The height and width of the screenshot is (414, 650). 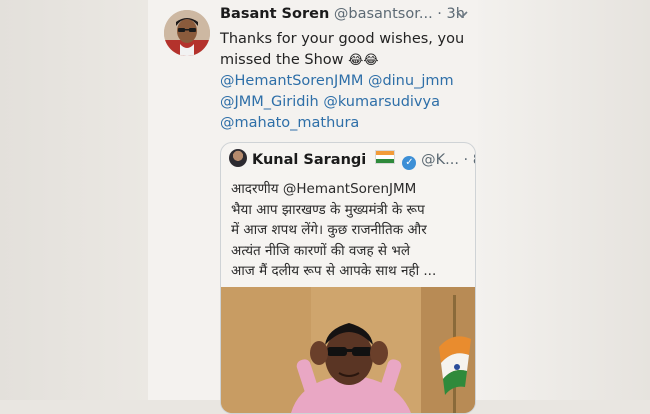 I want to click on quoted-author-name: Kunal Sarangi, so click(x=309, y=160).